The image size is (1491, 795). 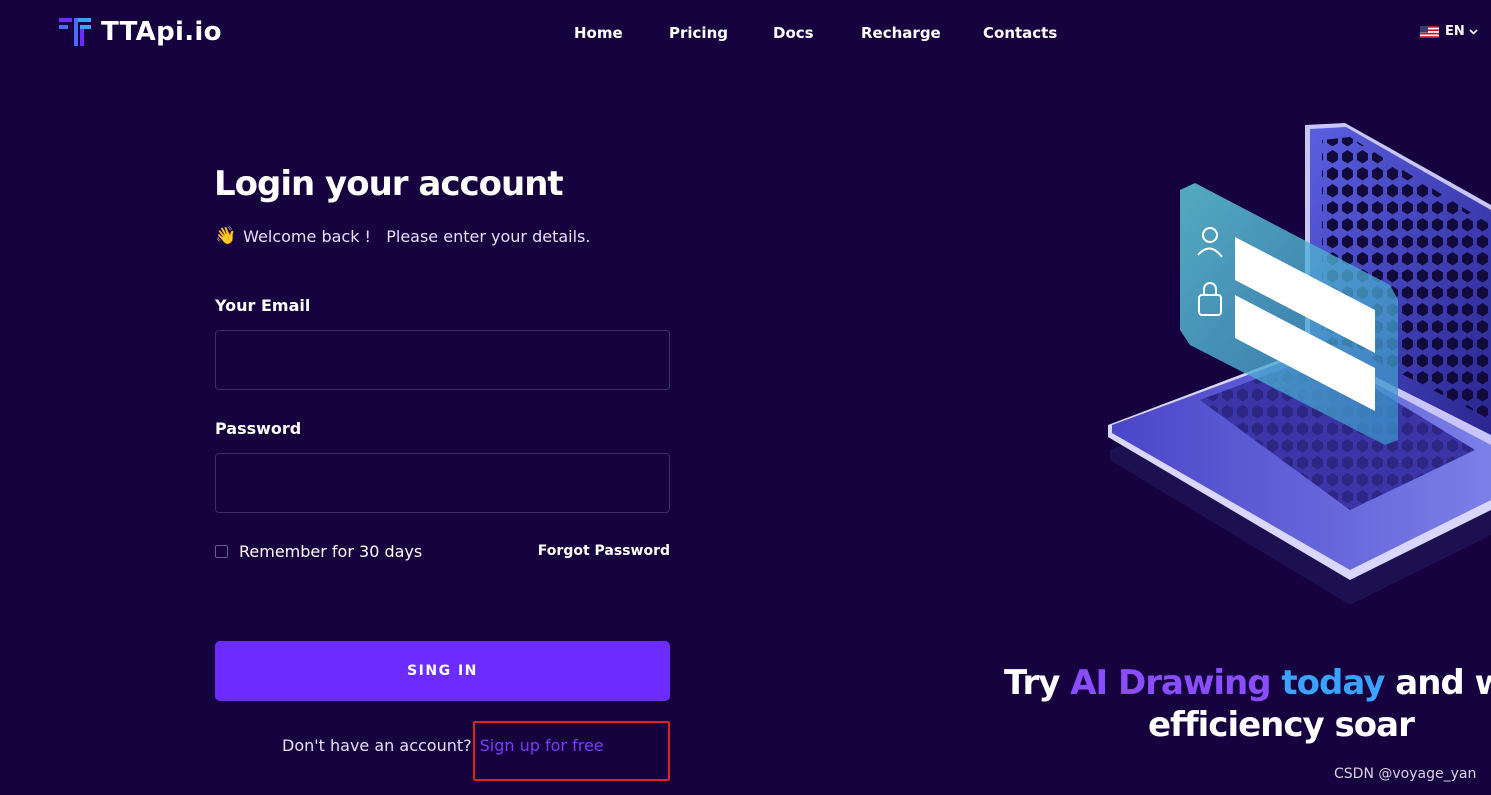 I want to click on forgot-password-link: Forgot Password, so click(x=604, y=551).